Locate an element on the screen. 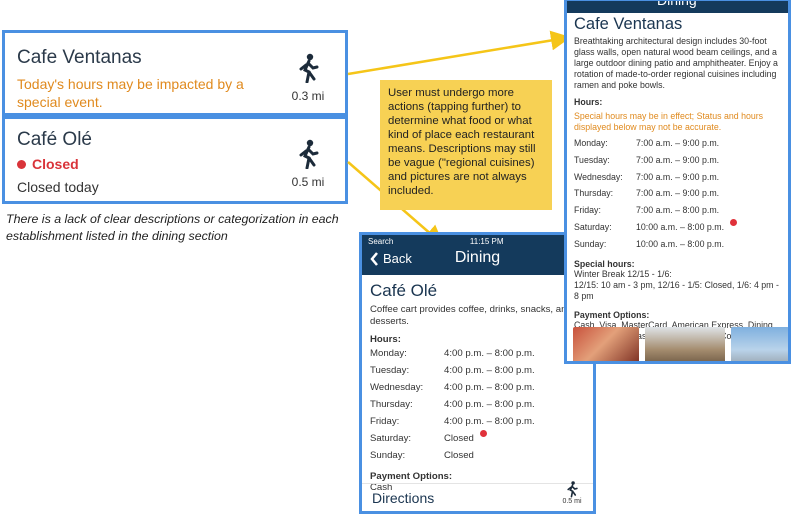  cafe-ole-card: Café Olé Closed Closed today 0.5 mi is located at coordinates (175, 160).